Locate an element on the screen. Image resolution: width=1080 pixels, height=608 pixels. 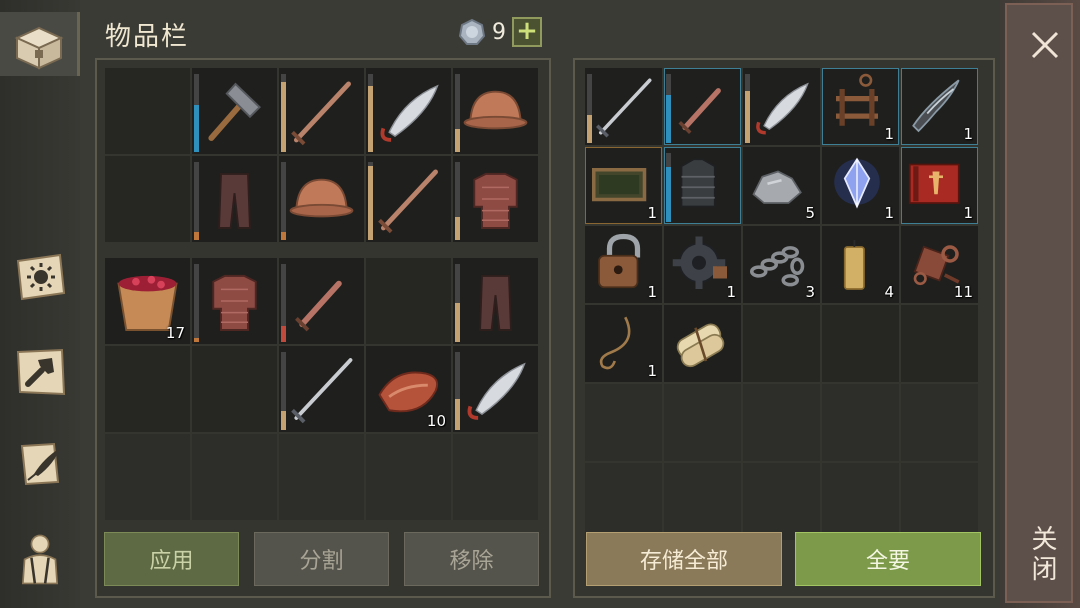
scroll-quill-icon is located at coordinates (40, 464).